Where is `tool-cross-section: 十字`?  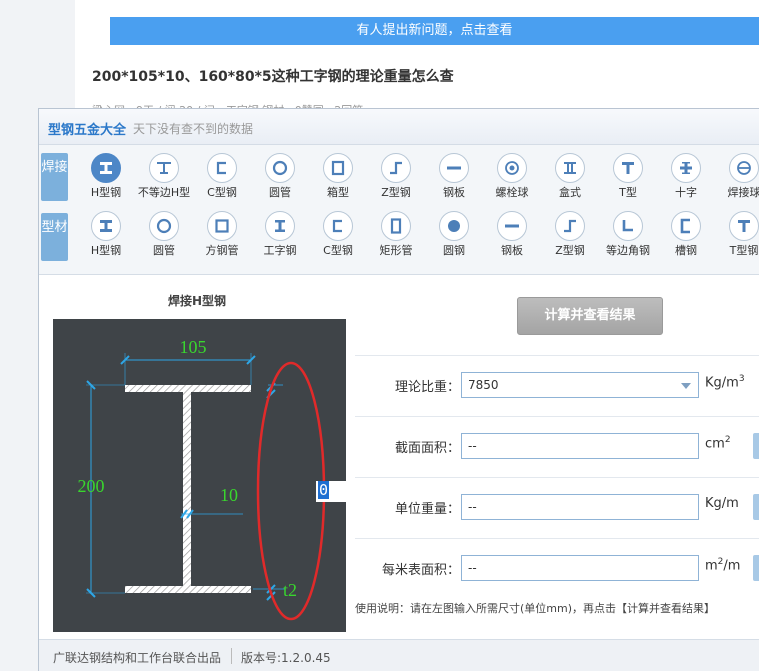
tool-cross-section: 十字 is located at coordinates (686, 176).